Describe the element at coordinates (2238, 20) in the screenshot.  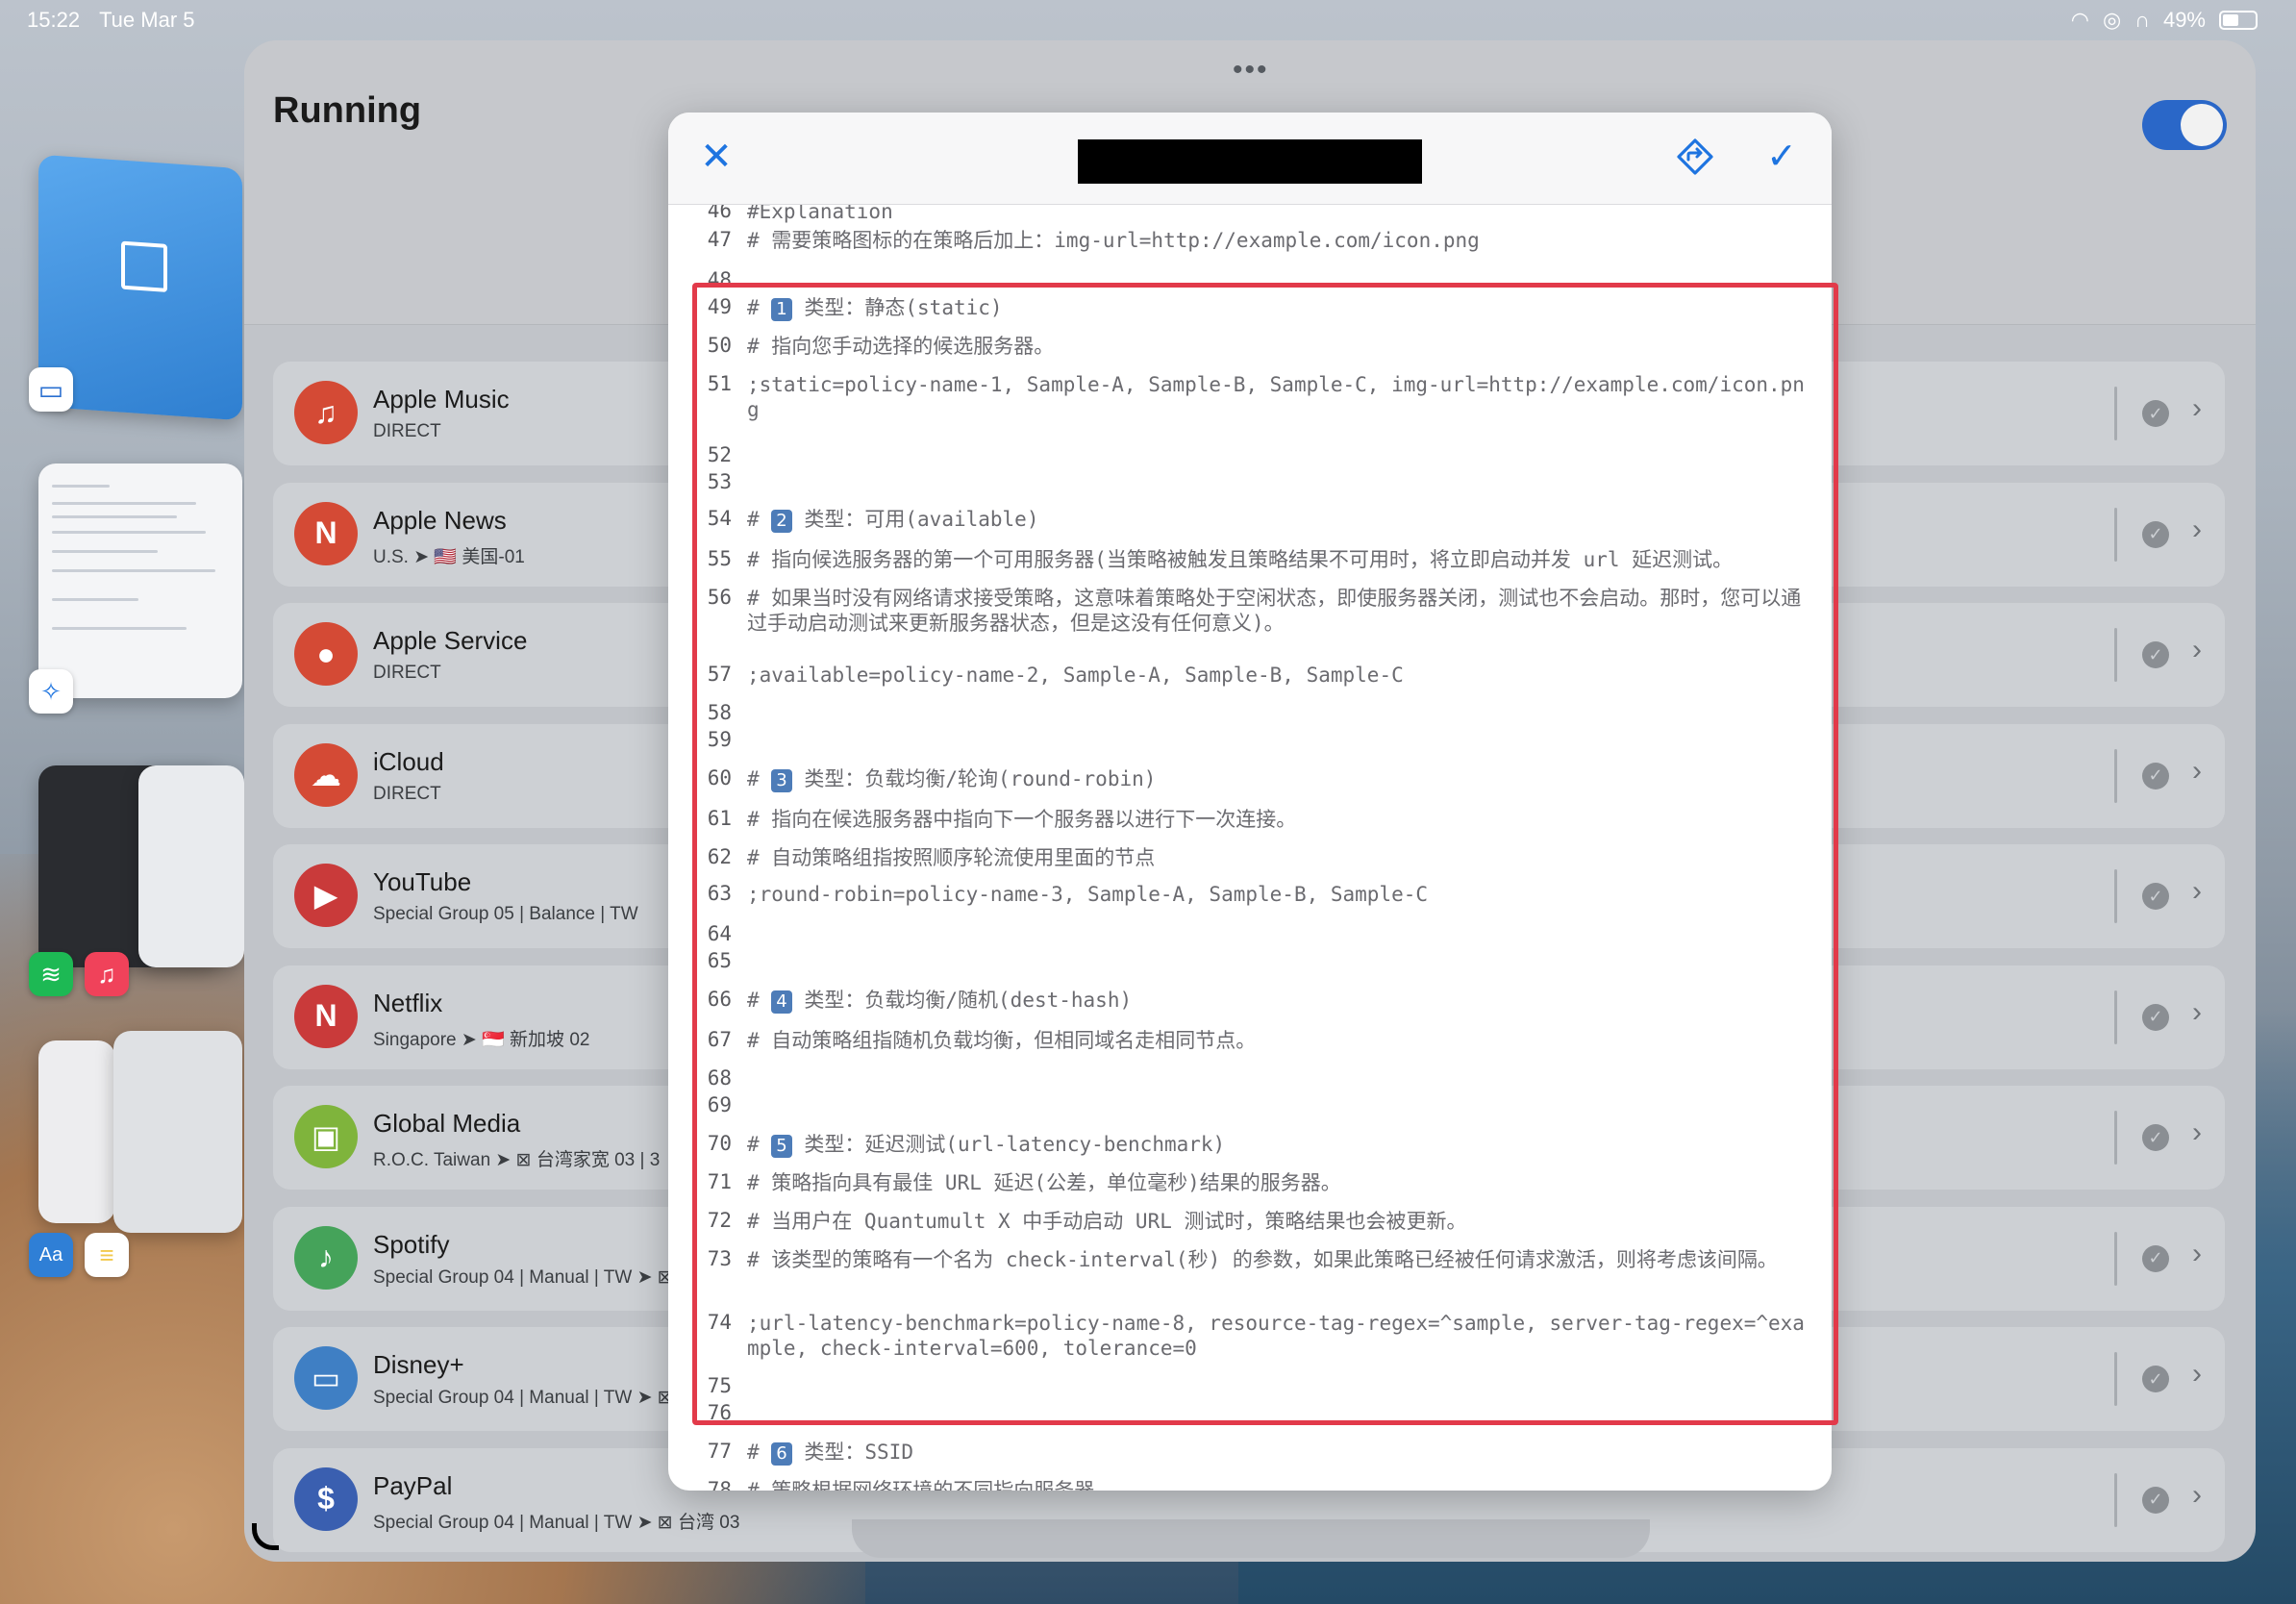
I see `battery-icon` at that location.